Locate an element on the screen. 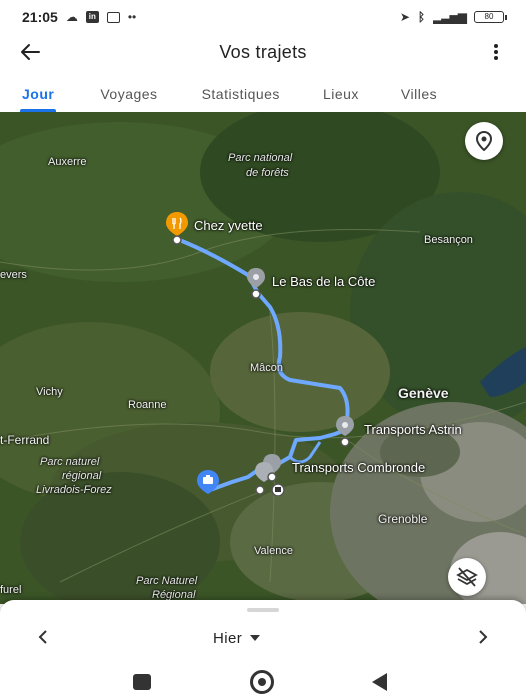  map-label-parc-forets-1: Parc national is located at coordinates (260, 158).